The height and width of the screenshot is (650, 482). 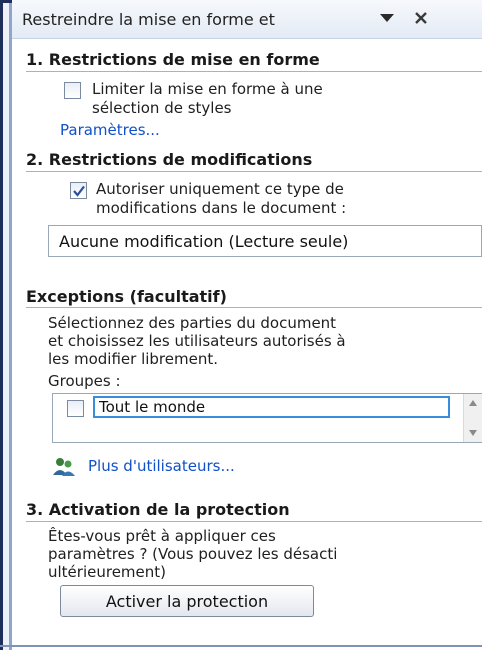 I want to click on exceptions-text-line1: Sélectionnez des parties du document, so click(x=192, y=323).